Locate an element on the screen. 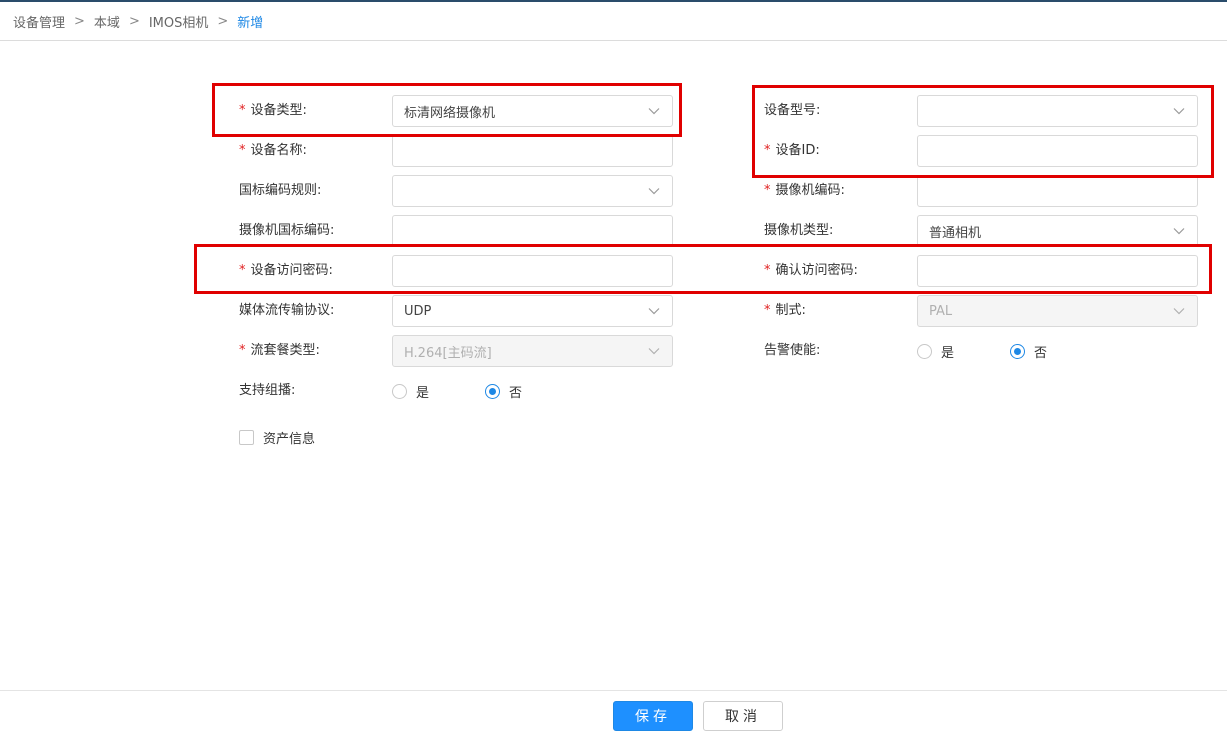 The height and width of the screenshot is (735, 1227). device-id-label: * 设备ID: is located at coordinates (792, 150).